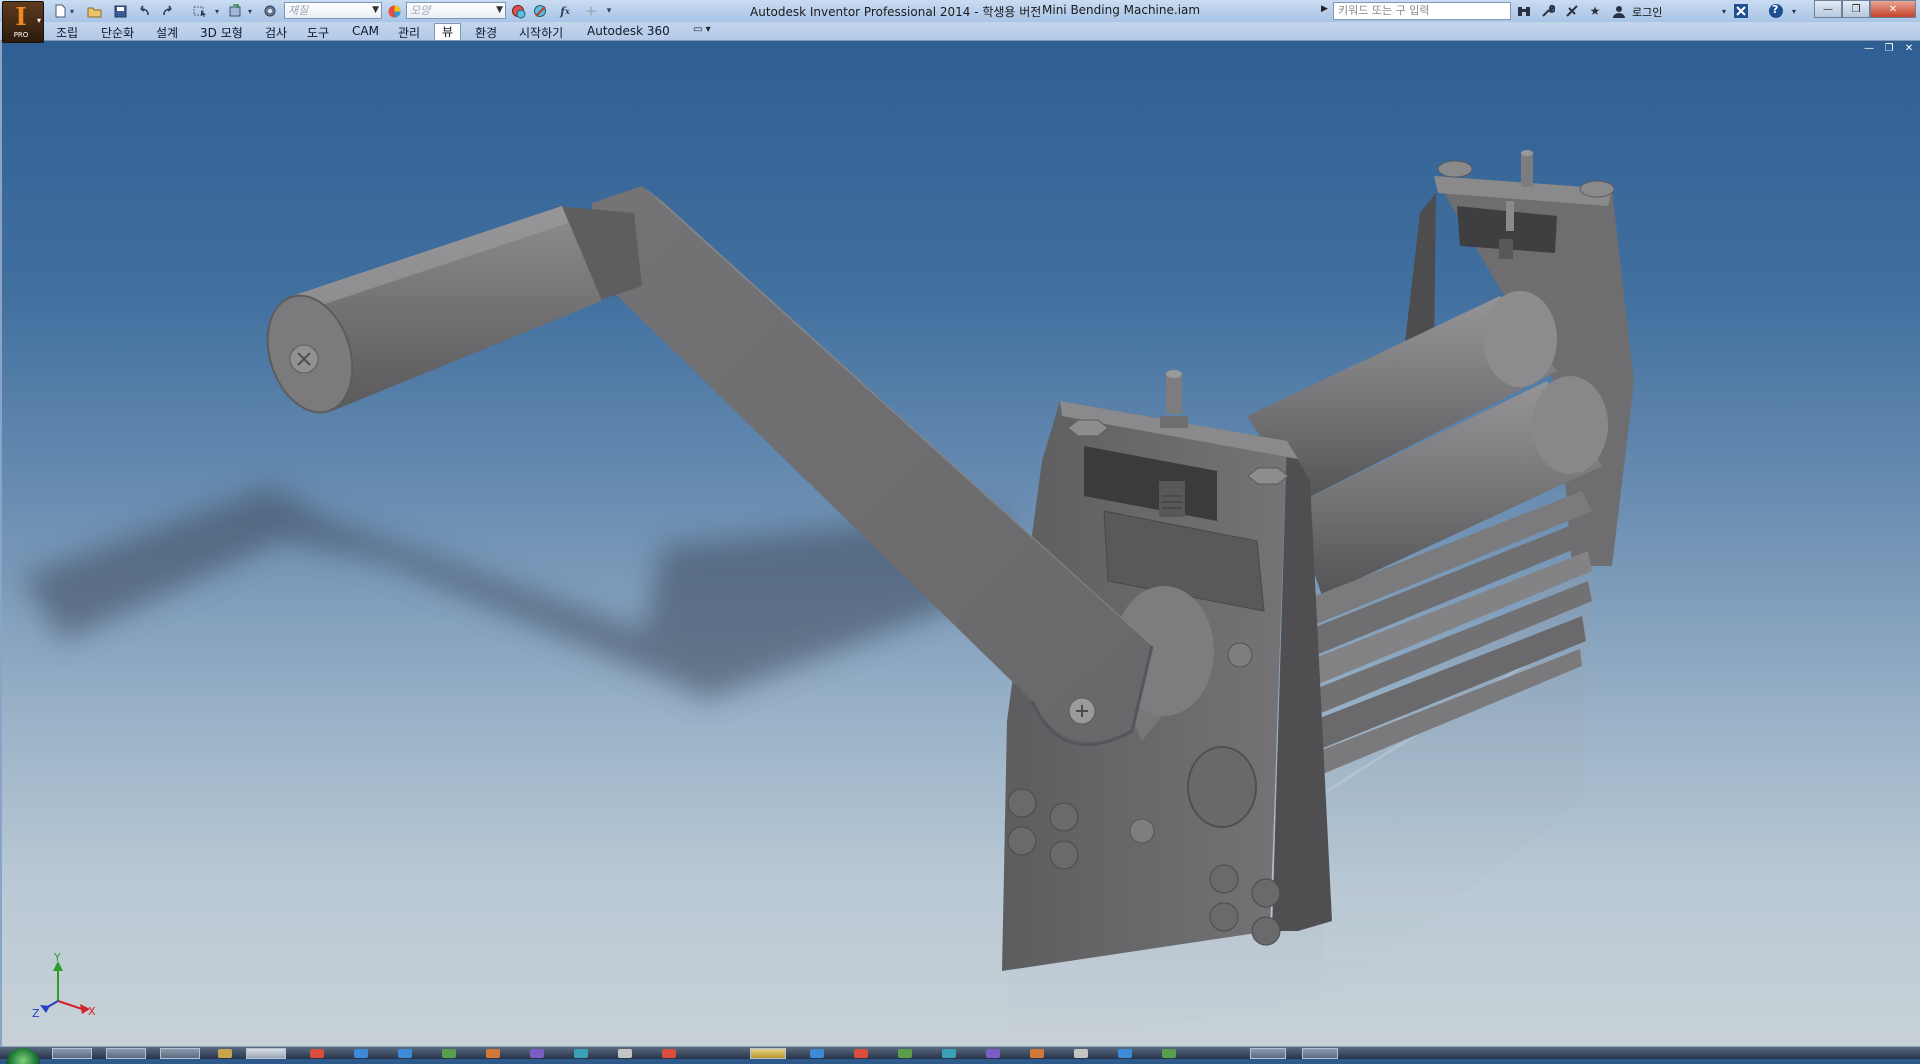 The width and height of the screenshot is (1920, 1064). I want to click on axis-triad: Y X Z, so click(70, 986).